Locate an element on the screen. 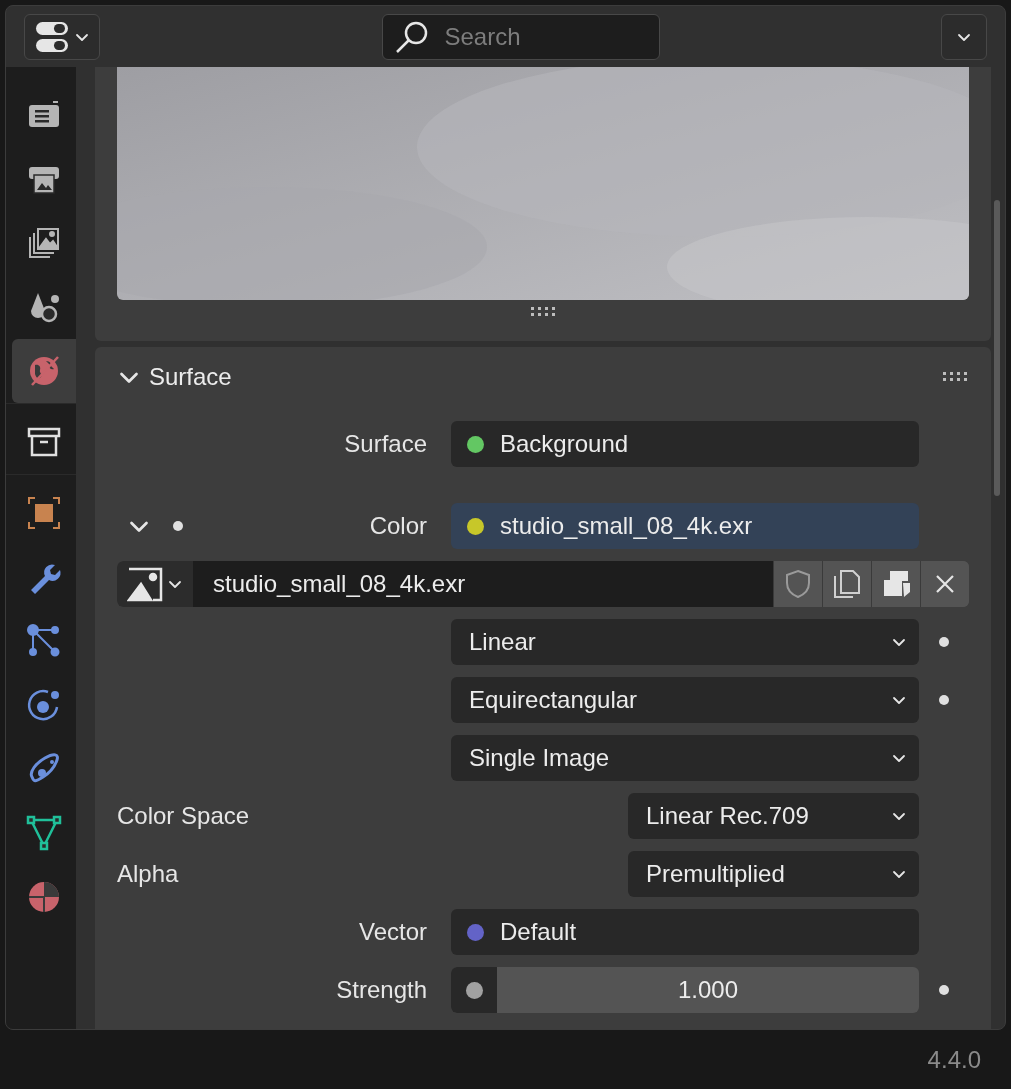 The height and width of the screenshot is (1089, 1011). dropdown: Equirectangular is located at coordinates (685, 700).